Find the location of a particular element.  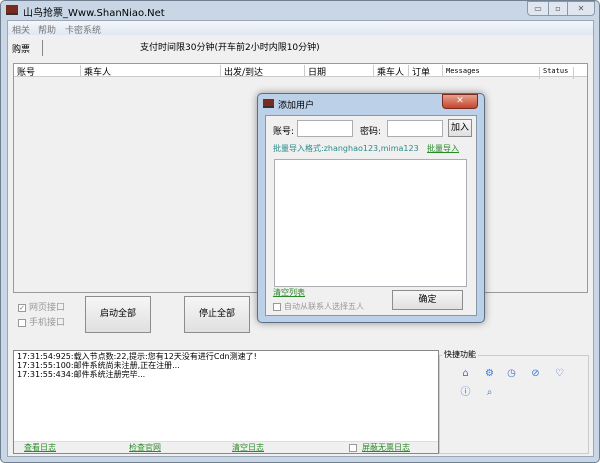

table-header: 账号 乘车人 出发/到达 日期 乘车人 订单 Messages Status is located at coordinates (300, 71).